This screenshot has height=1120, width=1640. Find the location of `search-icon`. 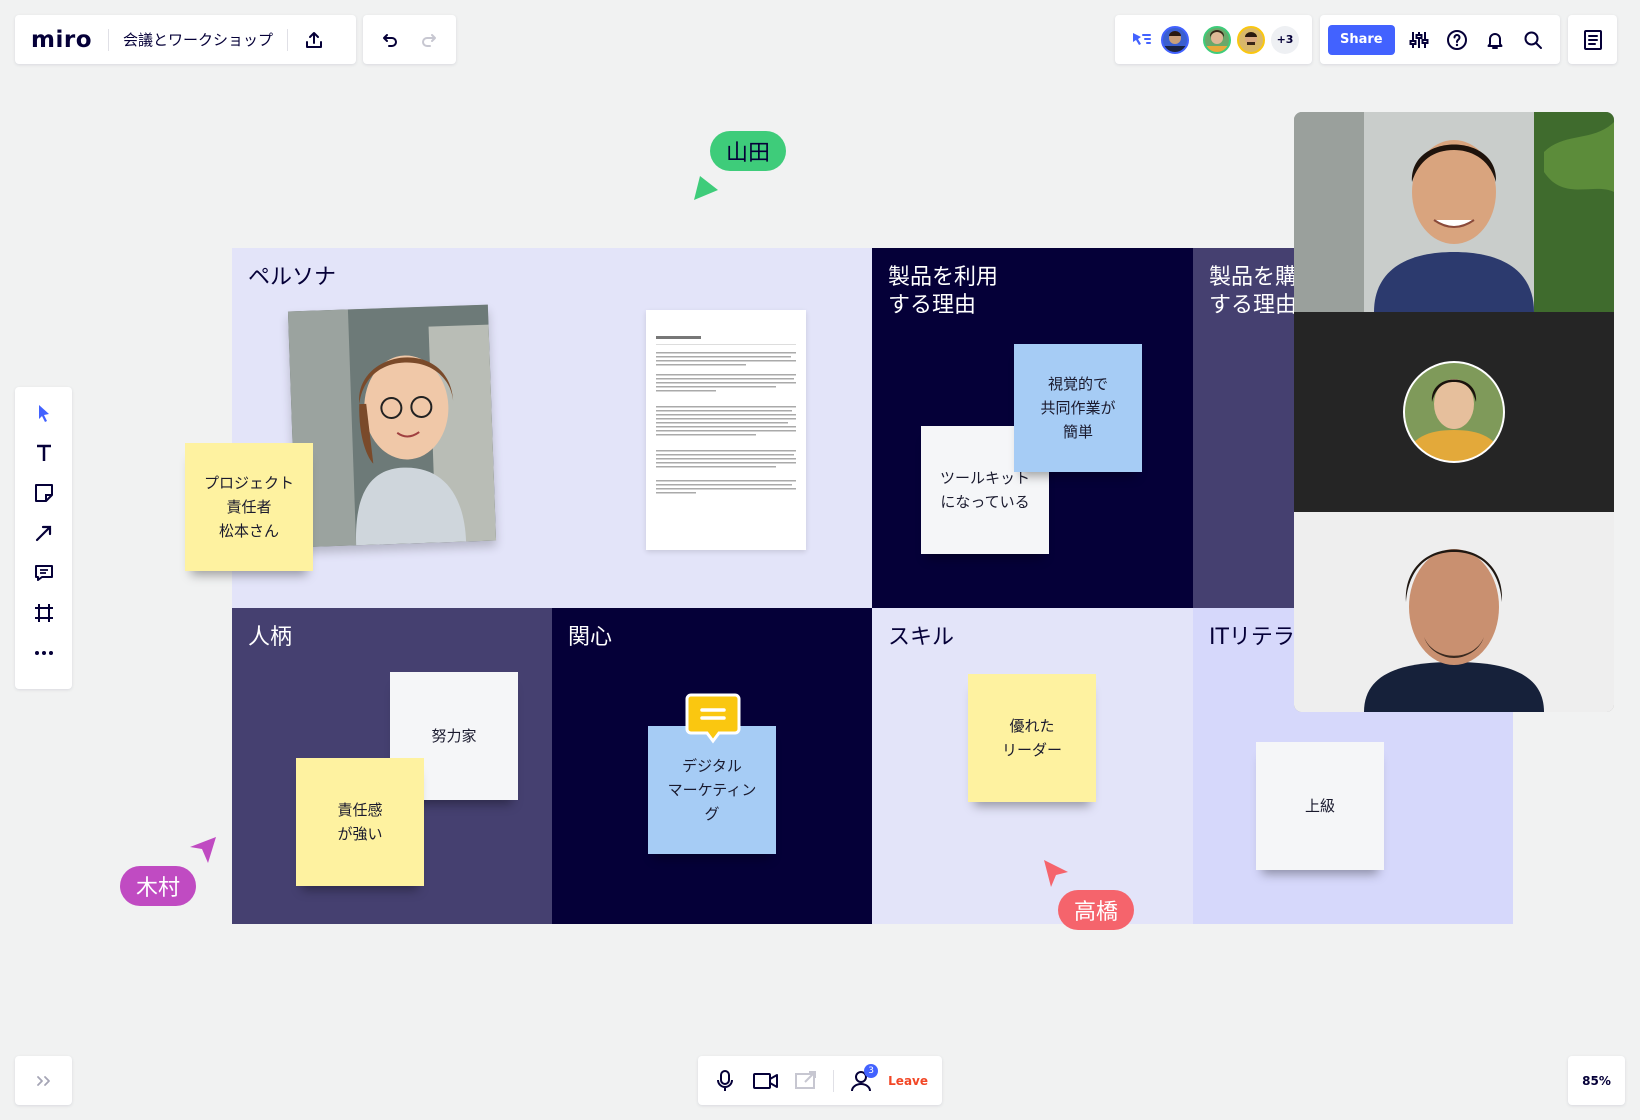

search-icon is located at coordinates (1533, 40).